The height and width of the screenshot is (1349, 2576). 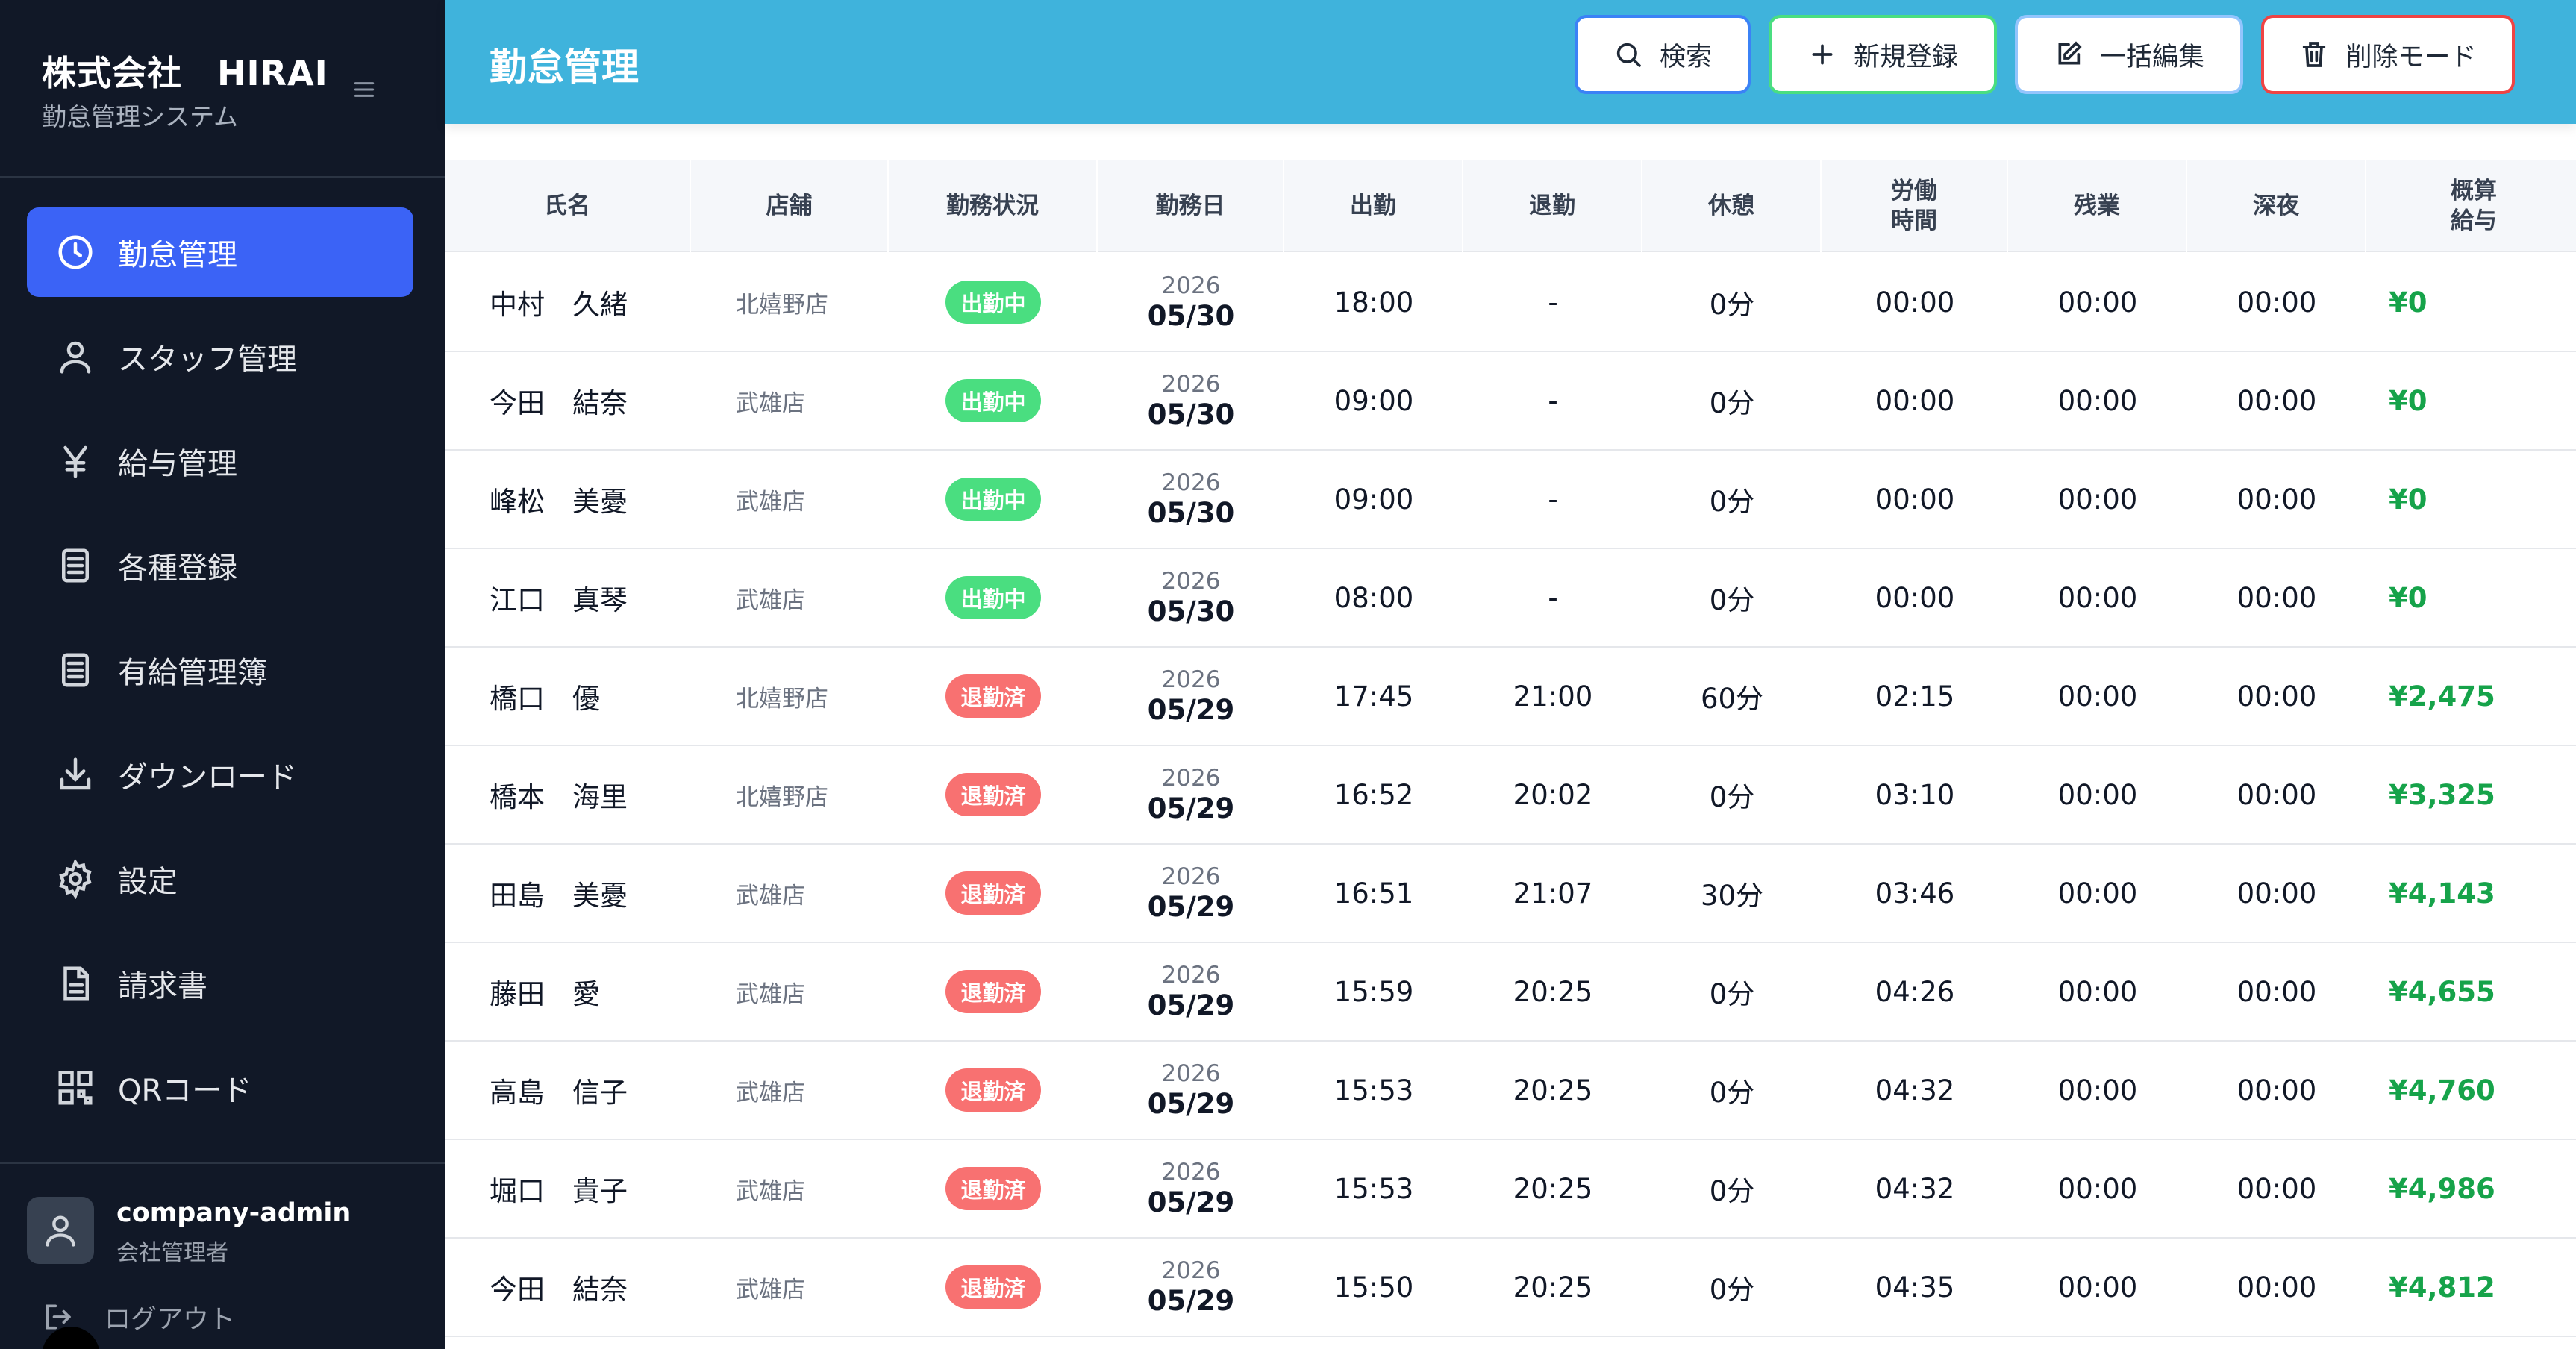 What do you see at coordinates (1915, 794) in the screenshot?
I see `work-hours-cell: 03:10` at bounding box center [1915, 794].